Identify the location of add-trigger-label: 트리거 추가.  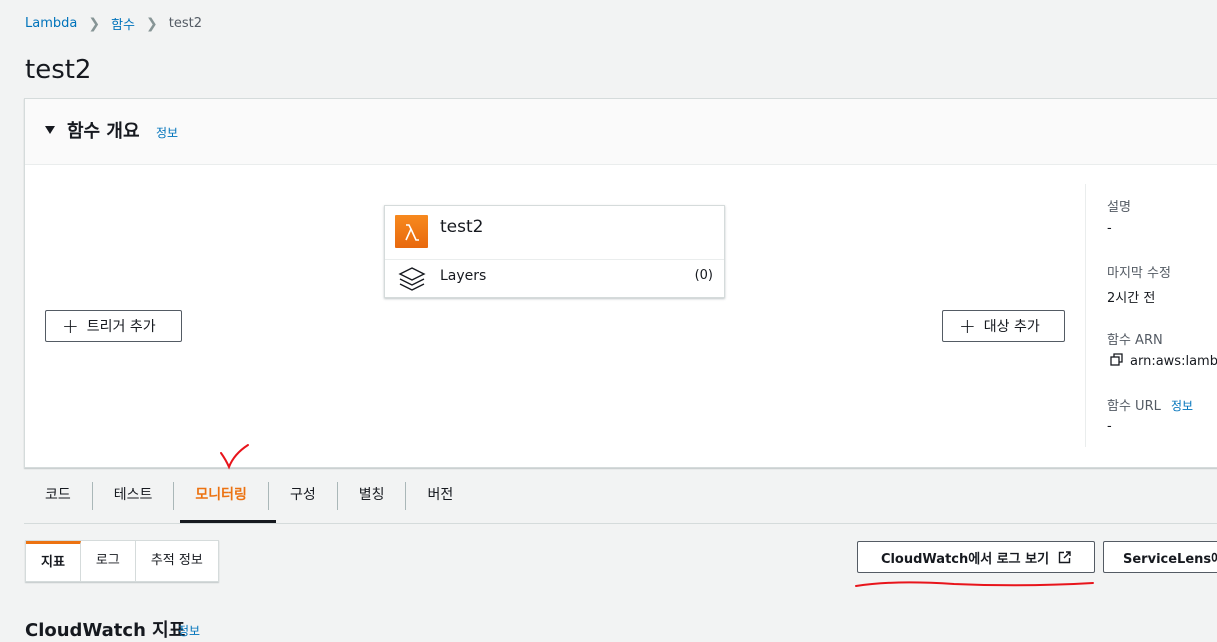
(121, 327).